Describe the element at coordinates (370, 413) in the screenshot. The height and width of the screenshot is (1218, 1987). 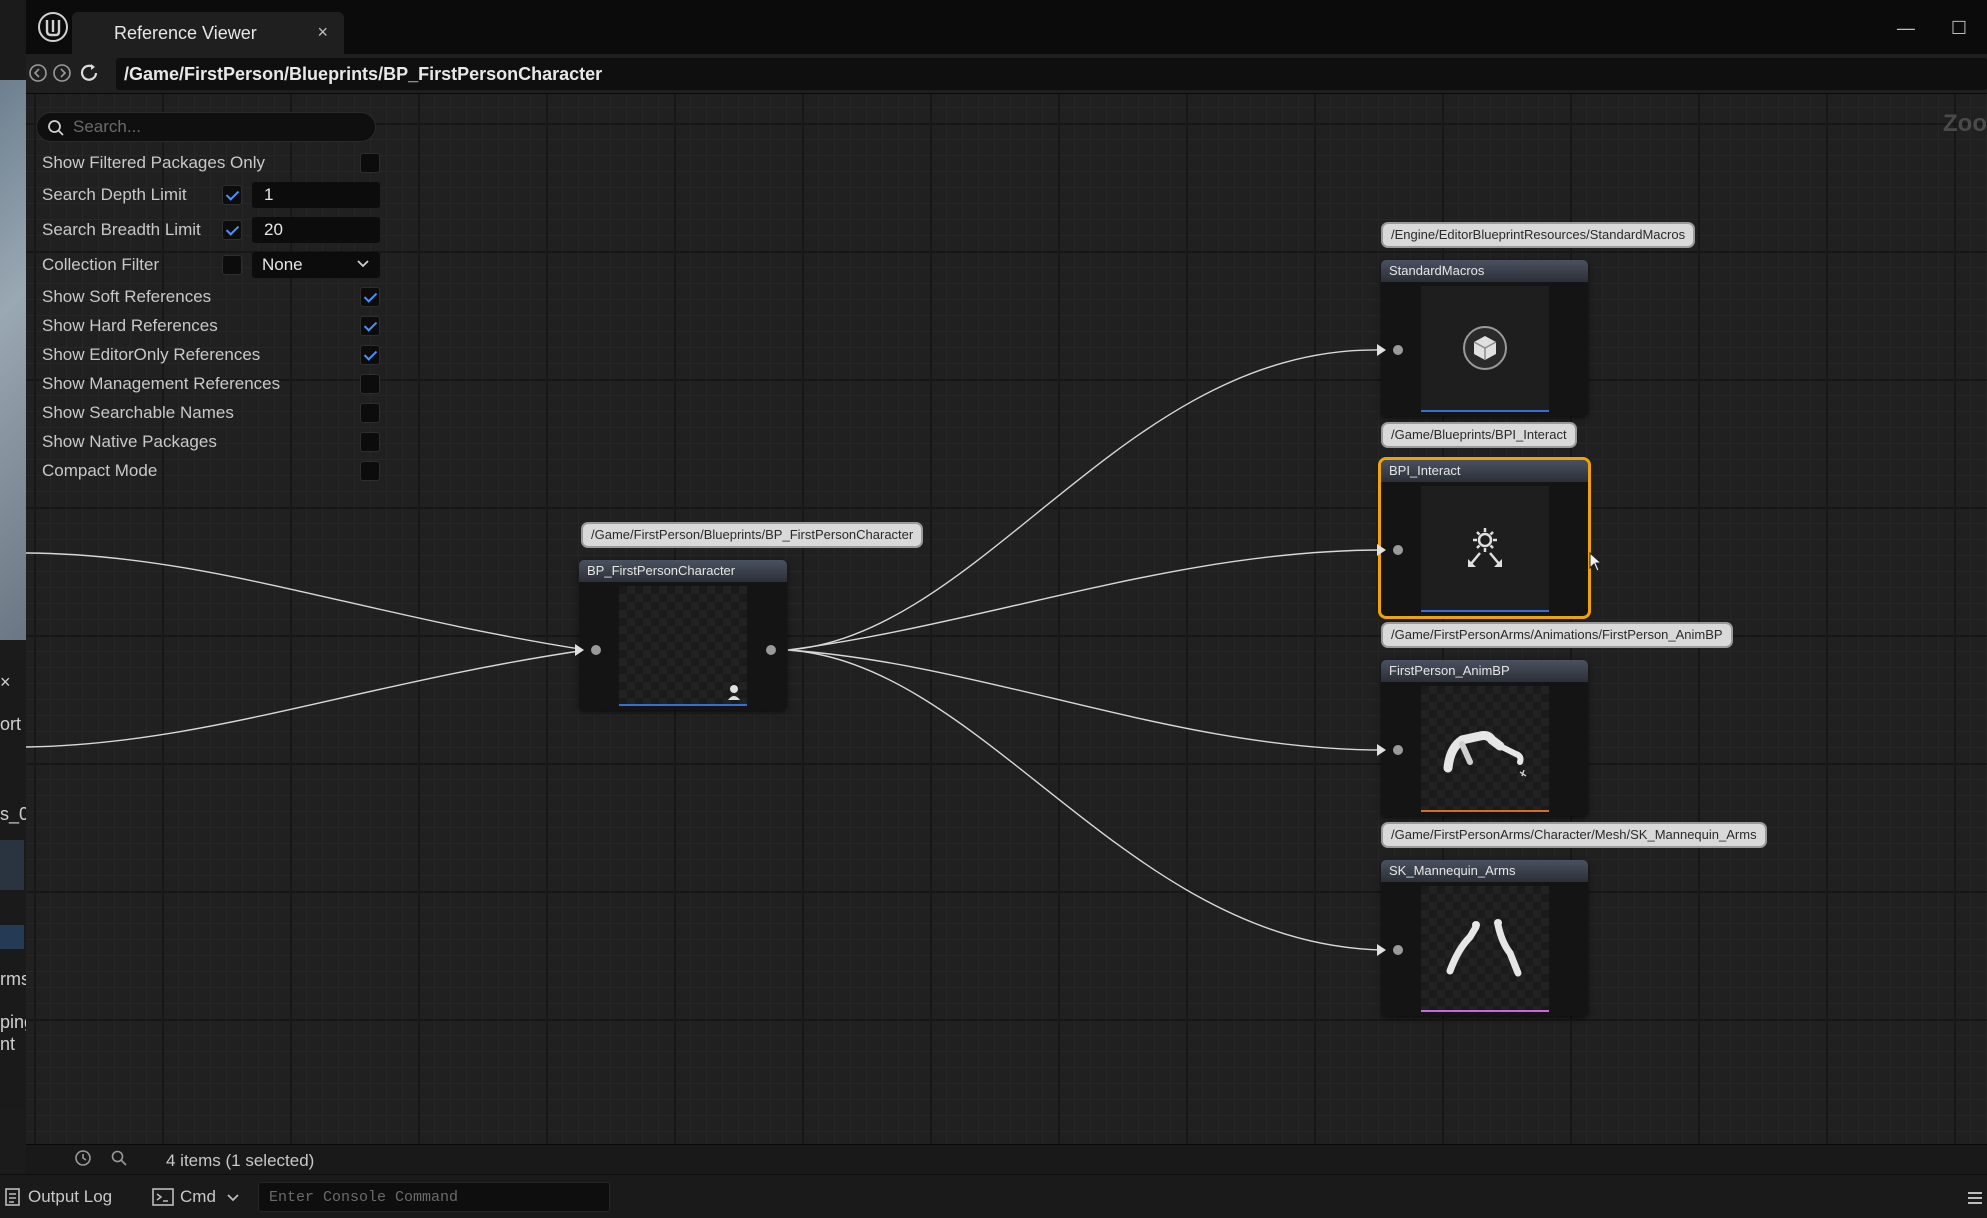
I see `show-searchable-names-checkbox` at that location.